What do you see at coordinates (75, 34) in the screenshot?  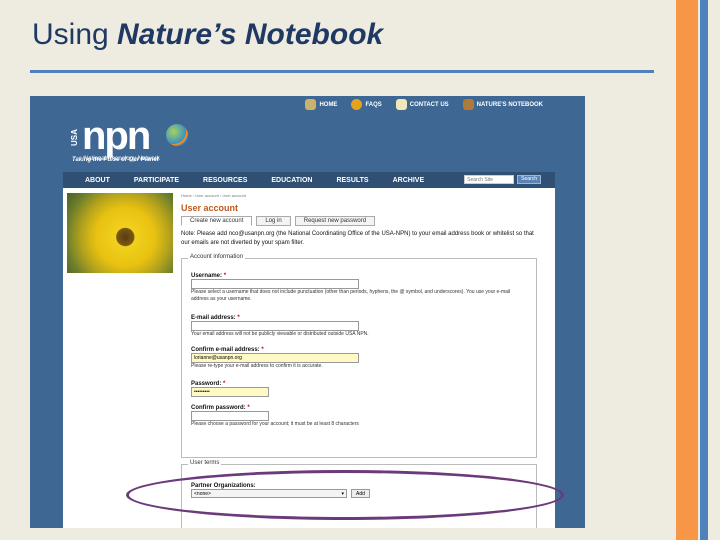 I see `slide-title-plain: Using` at bounding box center [75, 34].